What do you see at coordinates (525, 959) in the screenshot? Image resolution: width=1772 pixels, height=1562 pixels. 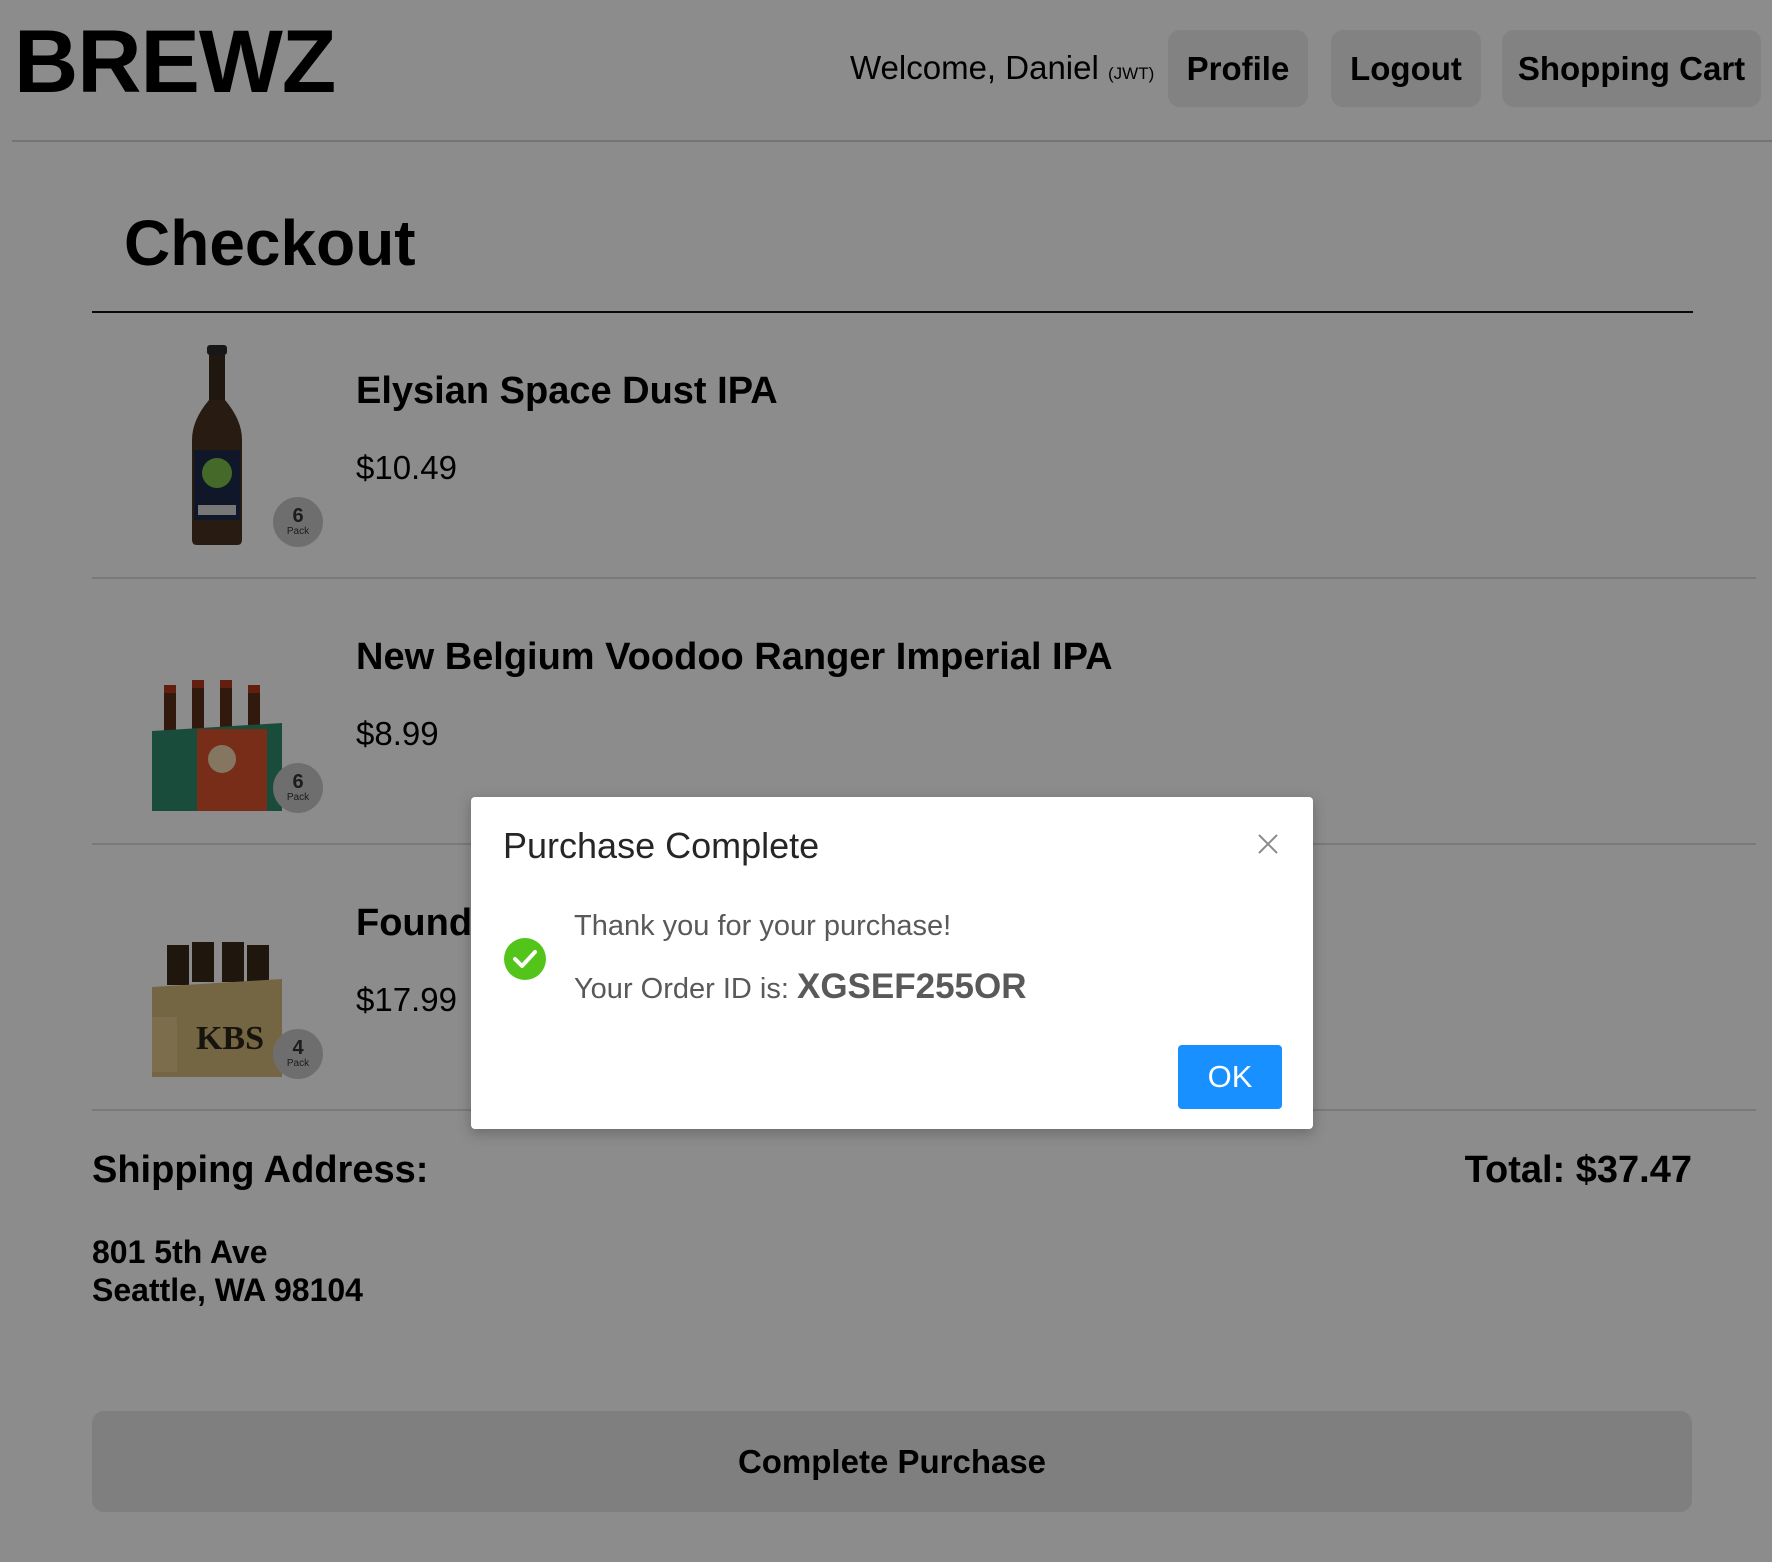 I see `check-circle-icon` at bounding box center [525, 959].